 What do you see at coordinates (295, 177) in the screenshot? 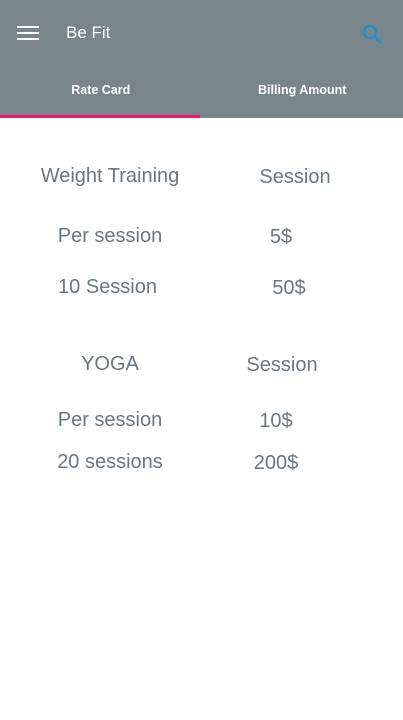
I see `weight-training-session-column: Session` at bounding box center [295, 177].